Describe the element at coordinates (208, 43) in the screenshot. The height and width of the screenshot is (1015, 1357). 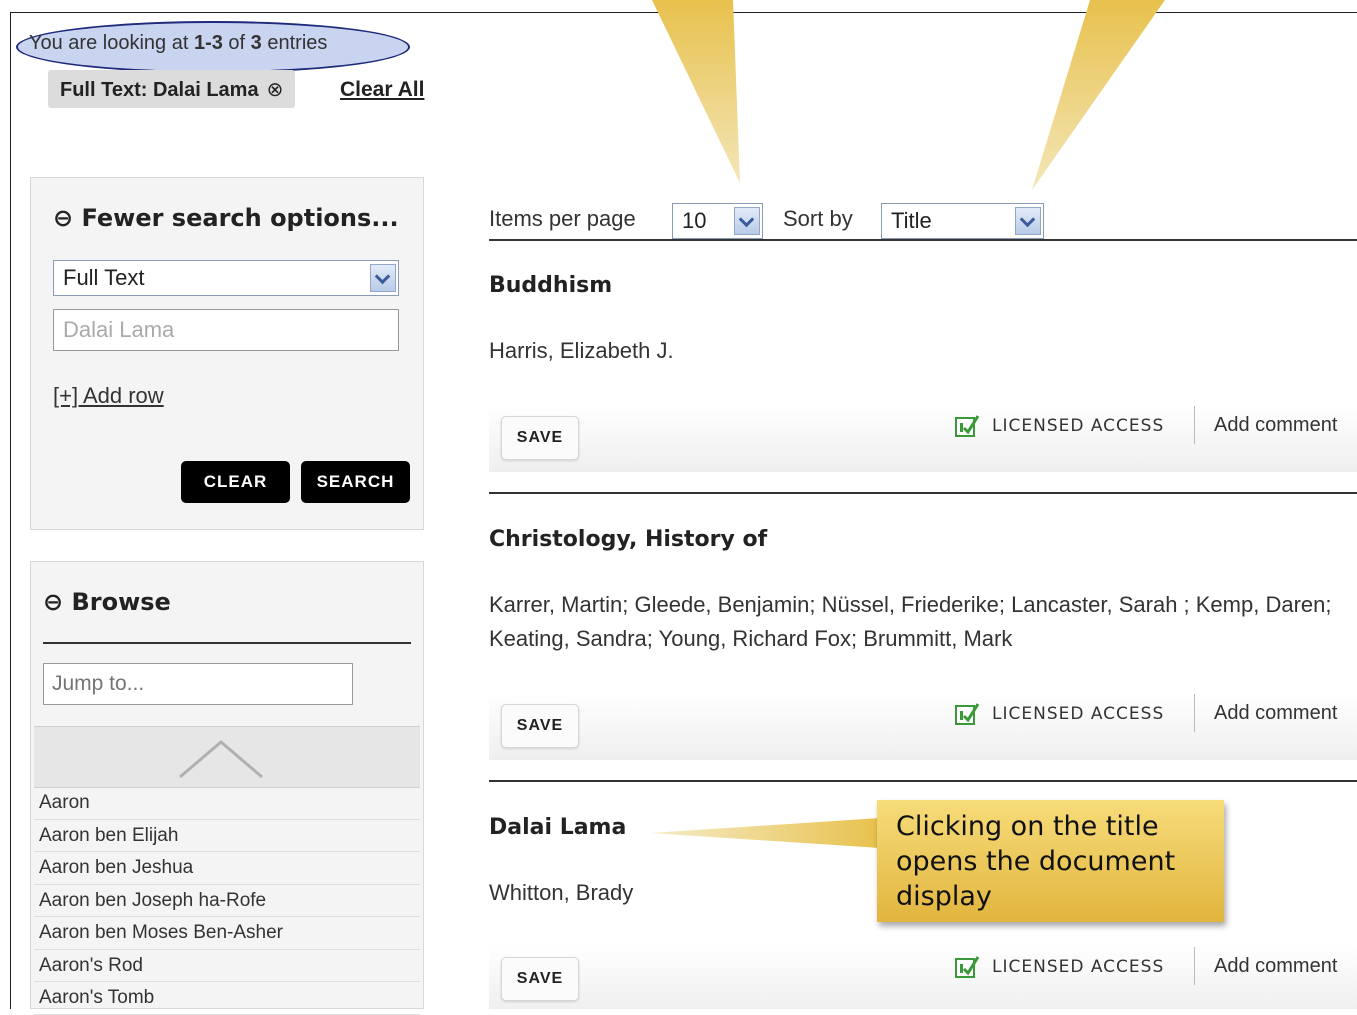
I see `summary-range: 1-3` at that location.